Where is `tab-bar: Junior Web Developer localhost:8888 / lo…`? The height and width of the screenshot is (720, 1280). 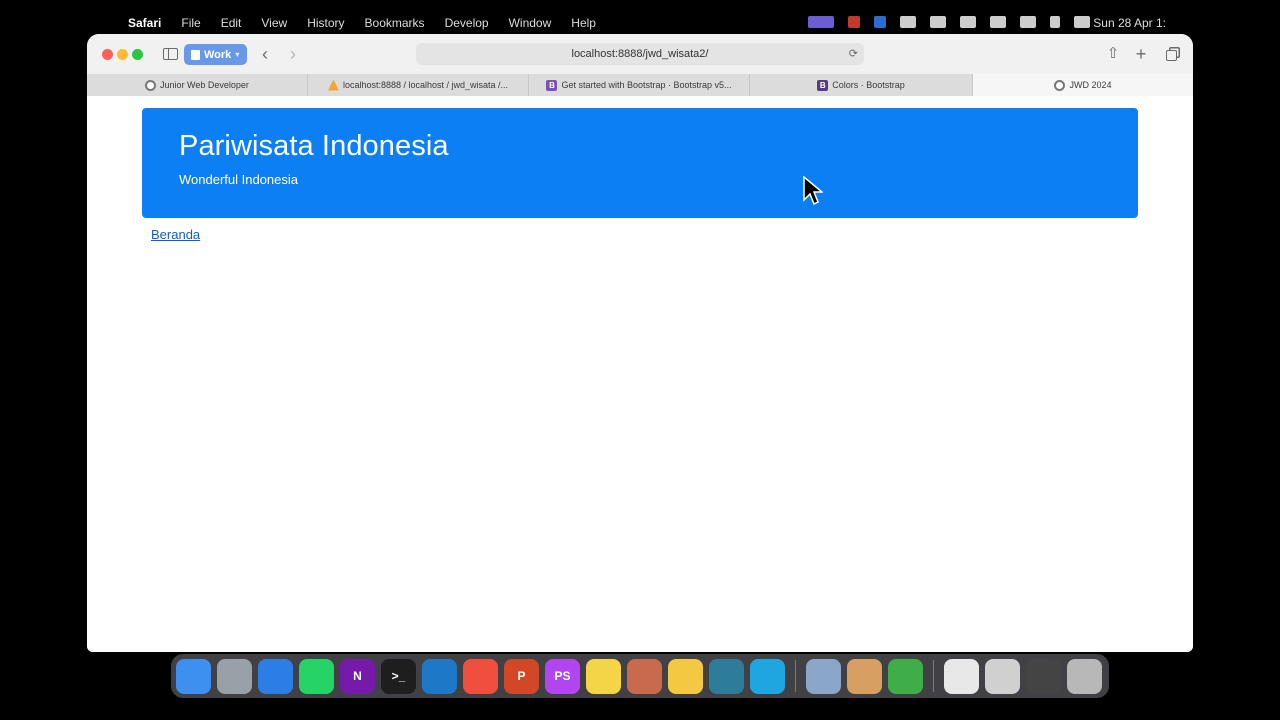 tab-bar: Junior Web Developer localhost:8888 / lo… is located at coordinates (640, 85).